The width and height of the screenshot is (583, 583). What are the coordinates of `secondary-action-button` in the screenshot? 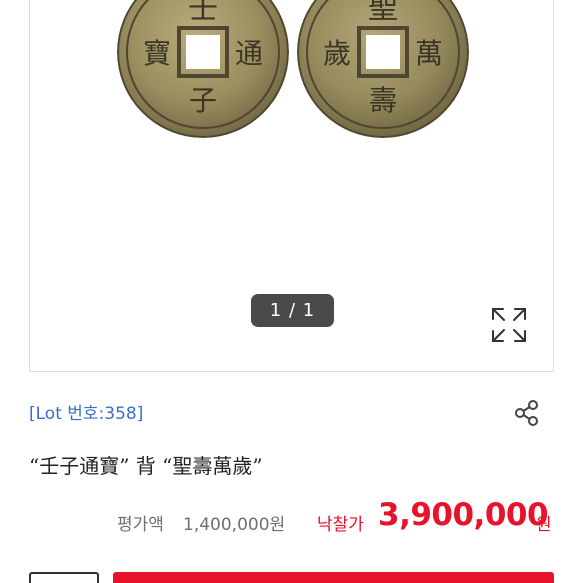 It's located at (64, 577).